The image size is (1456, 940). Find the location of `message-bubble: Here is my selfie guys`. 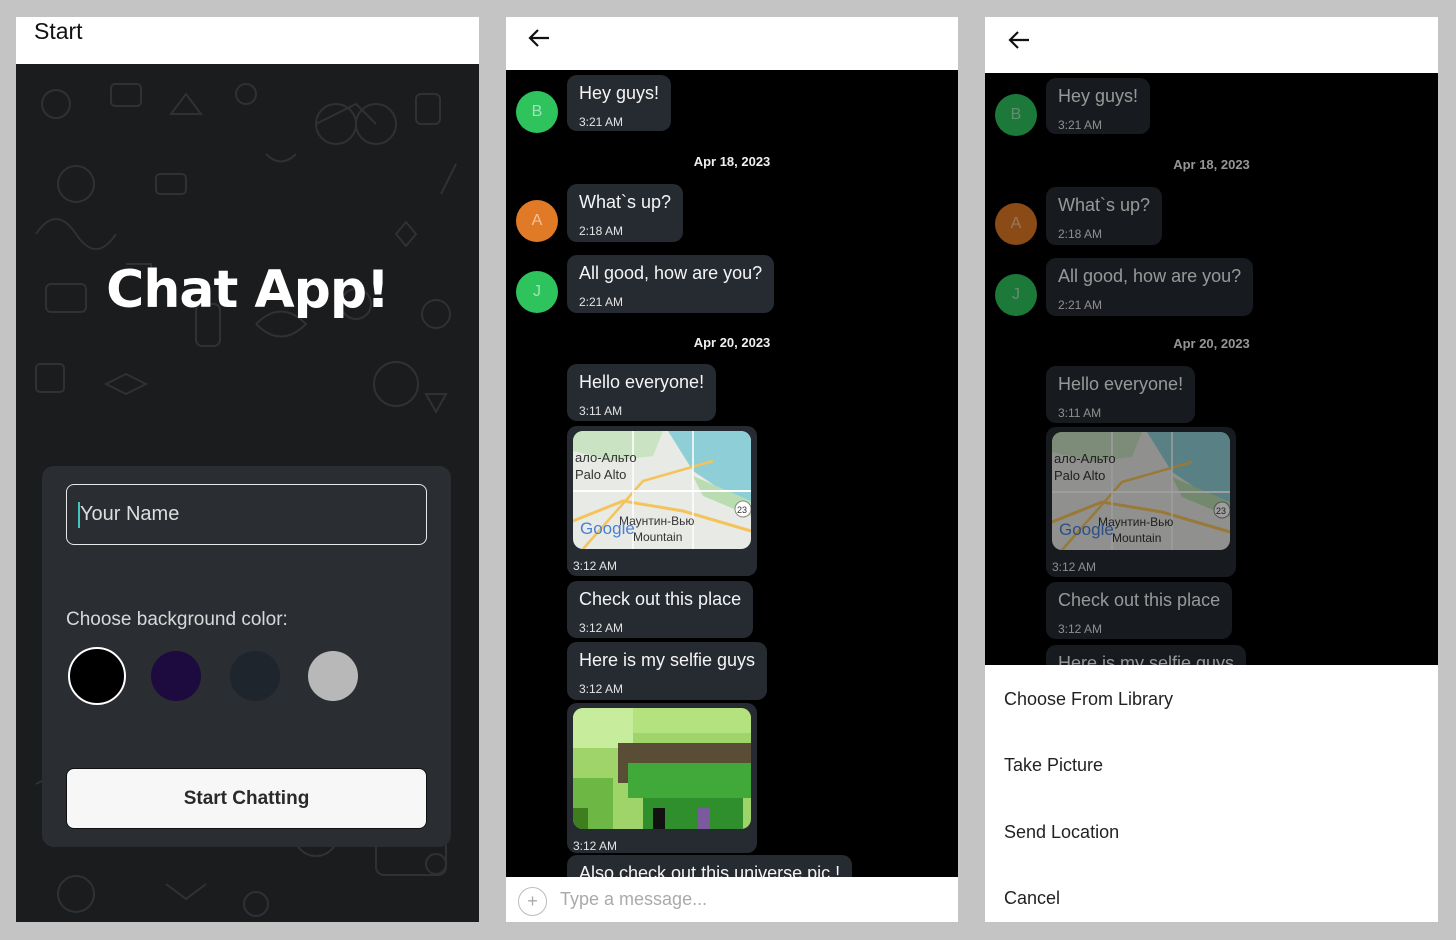

message-bubble: Here is my selfie guys is located at coordinates (1146, 655).